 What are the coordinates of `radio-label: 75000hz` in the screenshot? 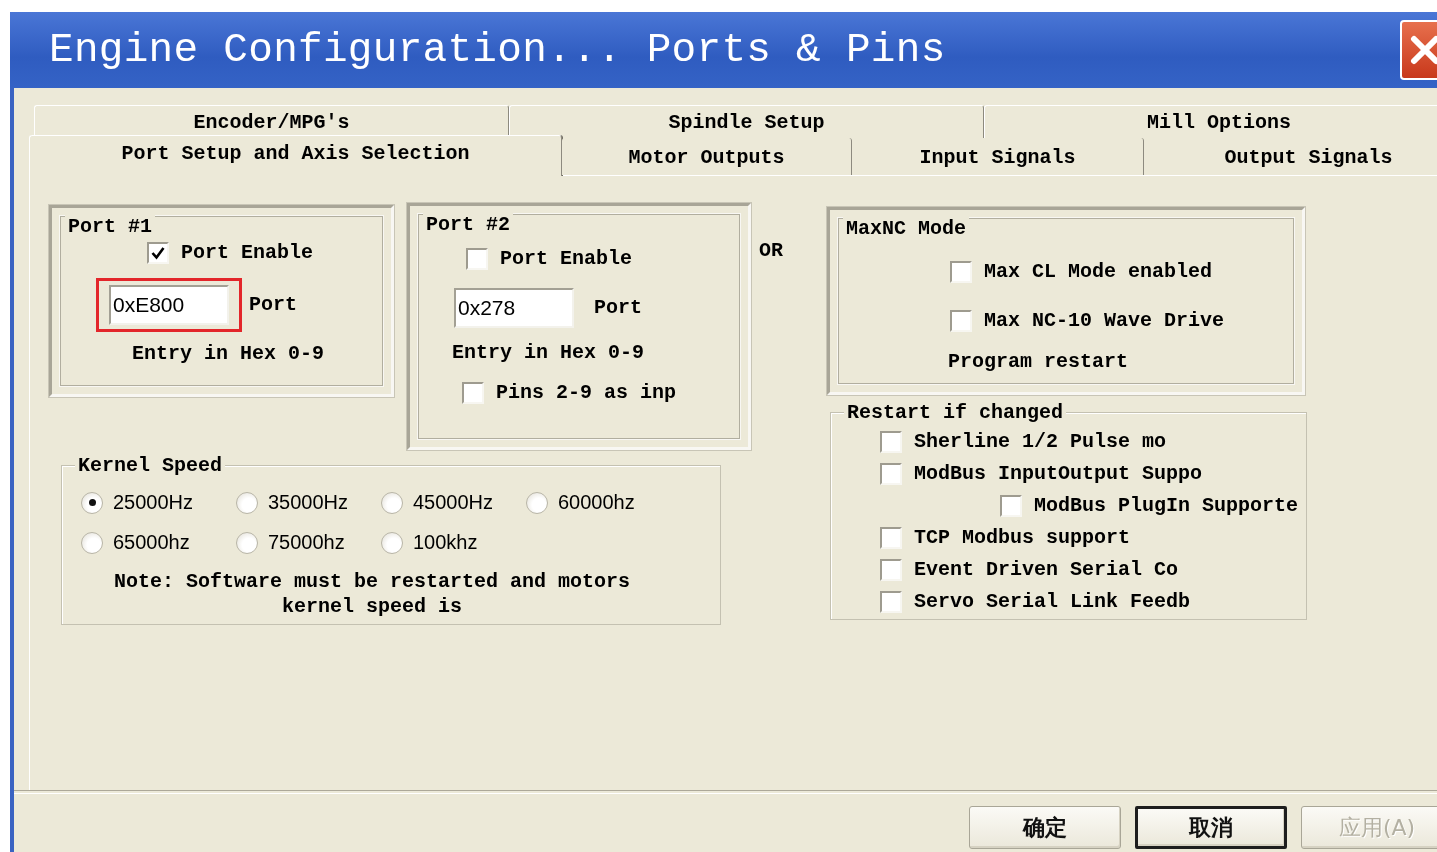 It's located at (306, 542).